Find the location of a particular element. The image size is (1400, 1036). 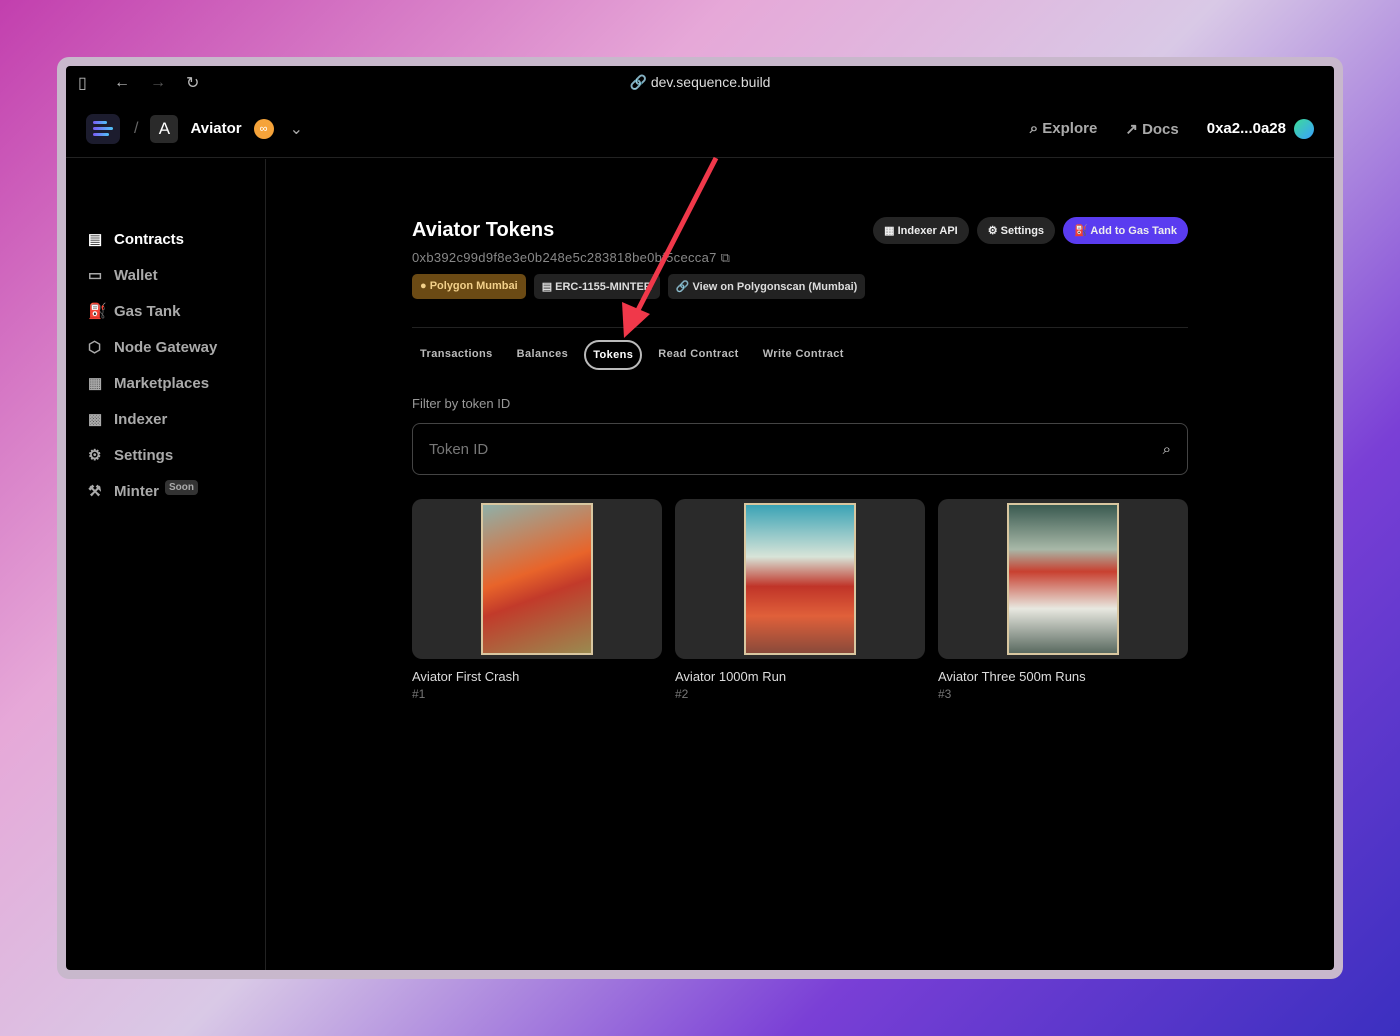

soon-badge: Soon is located at coordinates (181, 487).